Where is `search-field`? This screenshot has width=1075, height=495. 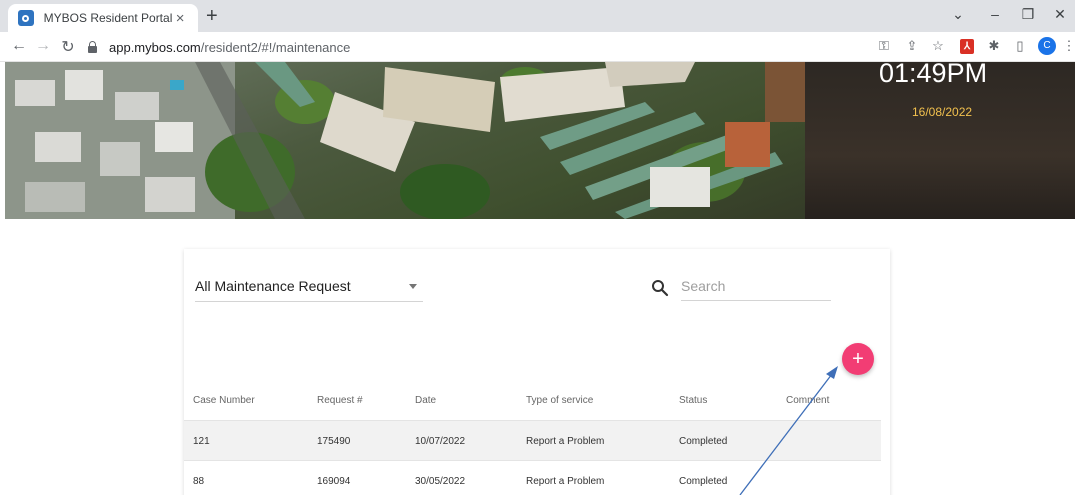
search-field is located at coordinates (756, 289).